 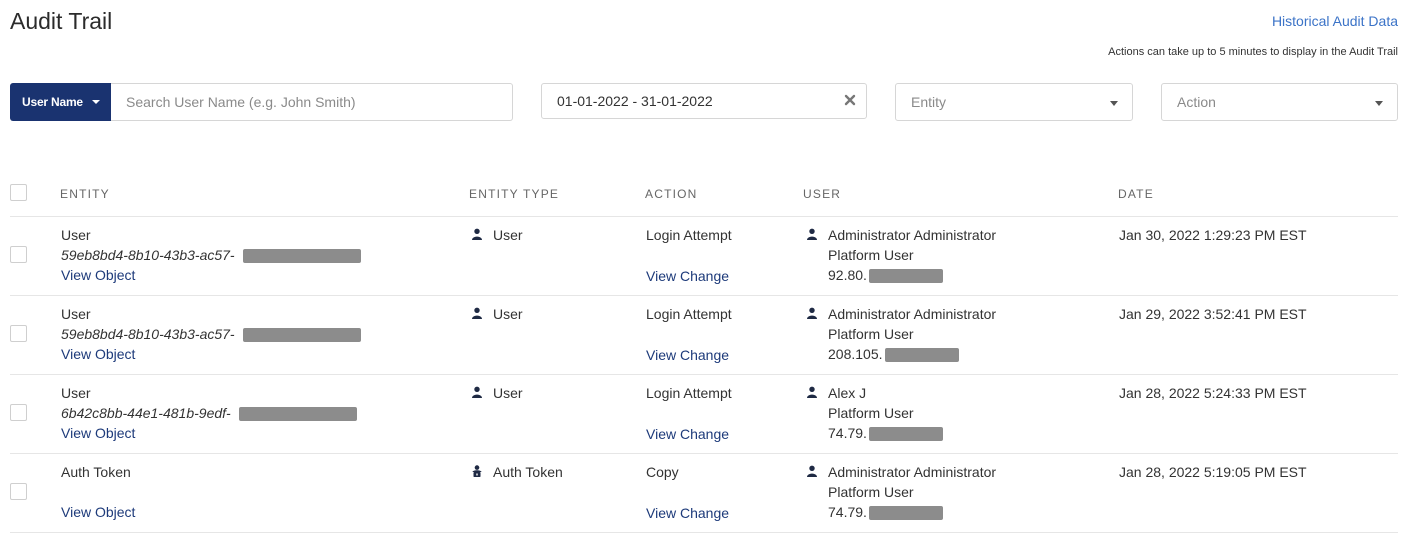 I want to click on clear-icon, so click(x=850, y=100).